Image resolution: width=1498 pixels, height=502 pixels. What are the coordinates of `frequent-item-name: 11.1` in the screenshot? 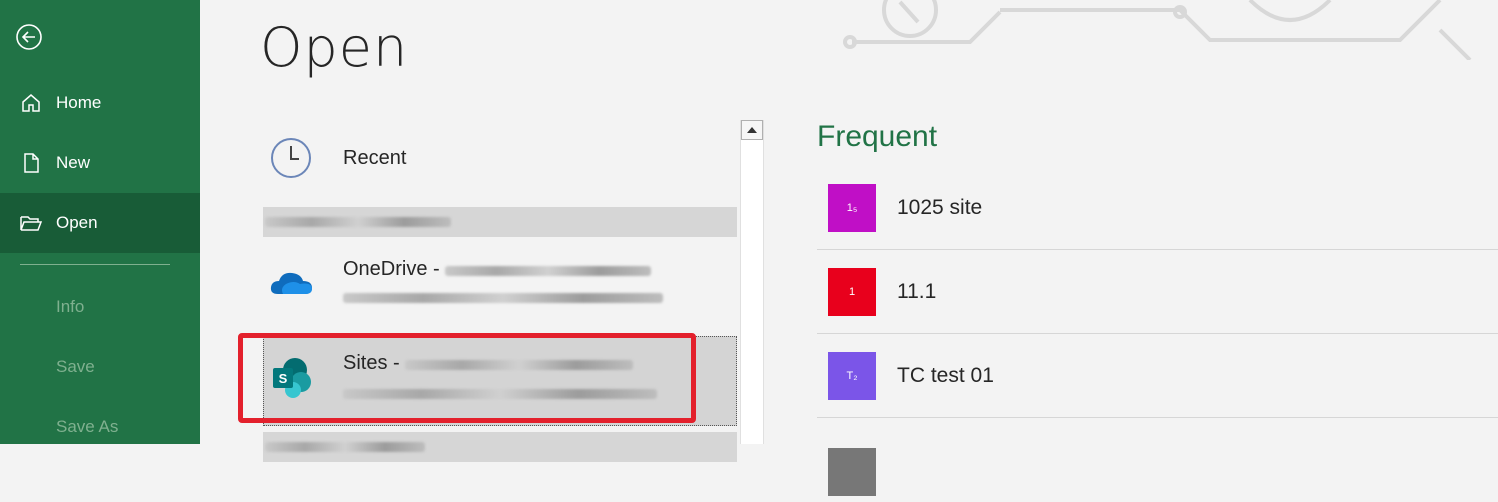 It's located at (917, 291).